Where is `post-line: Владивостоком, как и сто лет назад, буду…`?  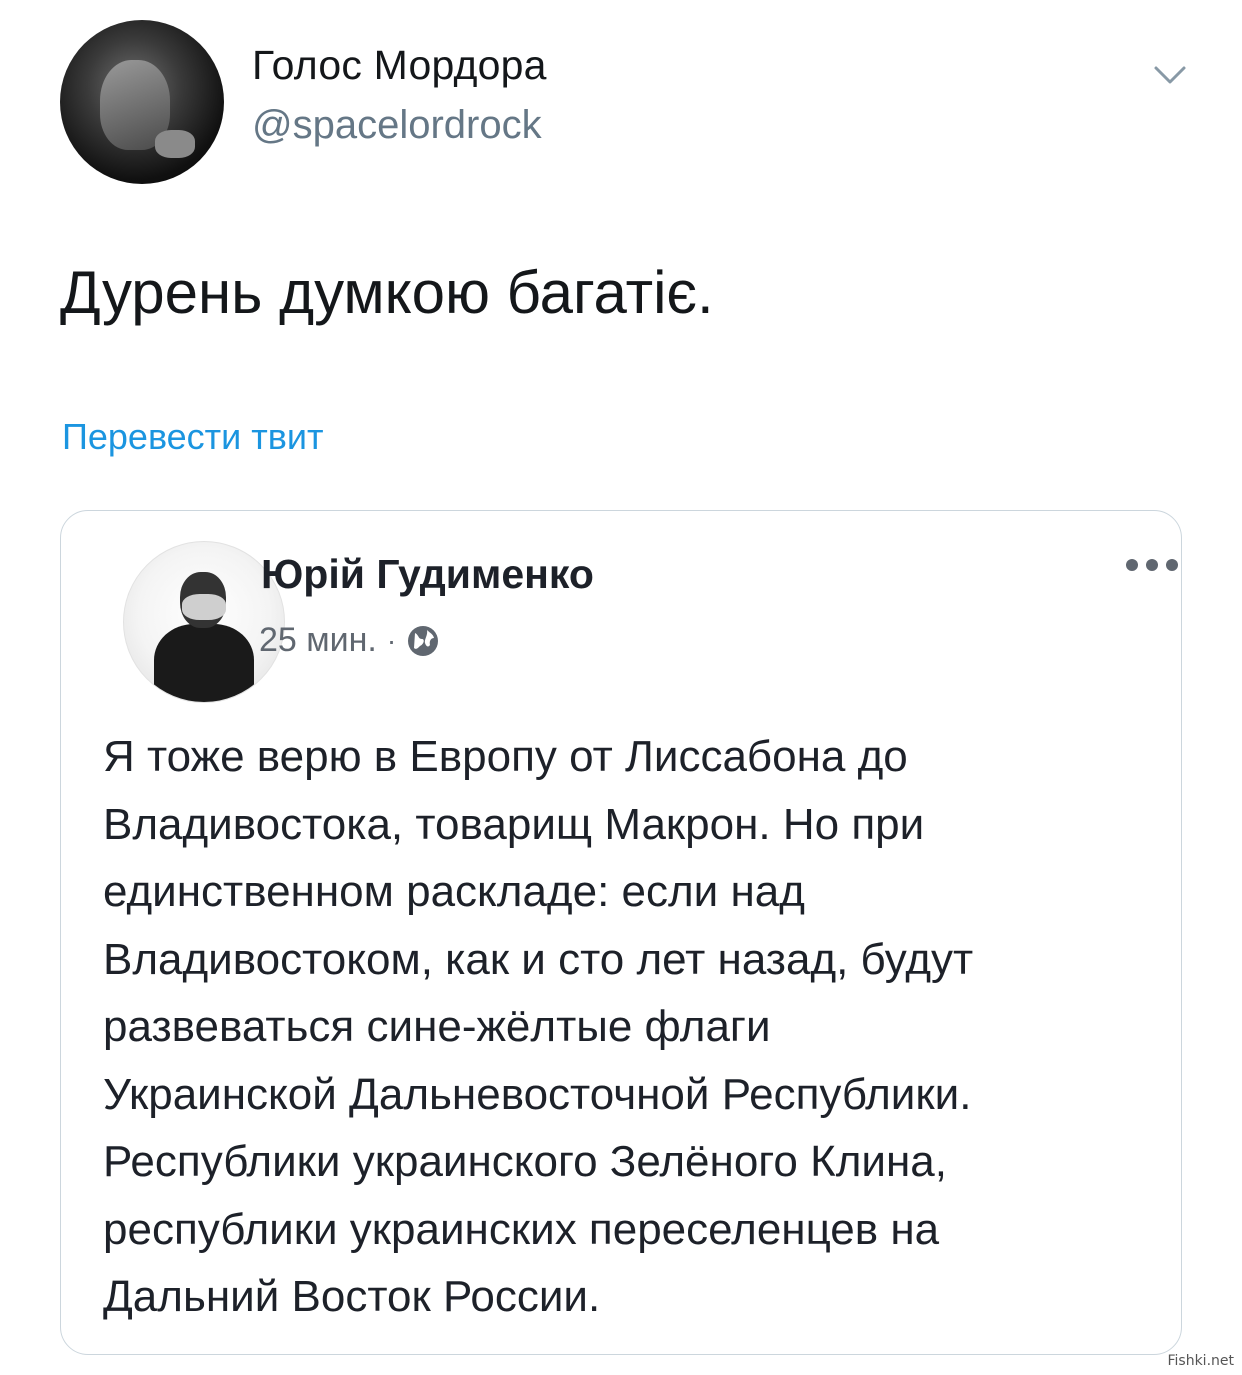
post-line: Владивостоком, как и сто лет назад, буду… is located at coordinates (538, 959).